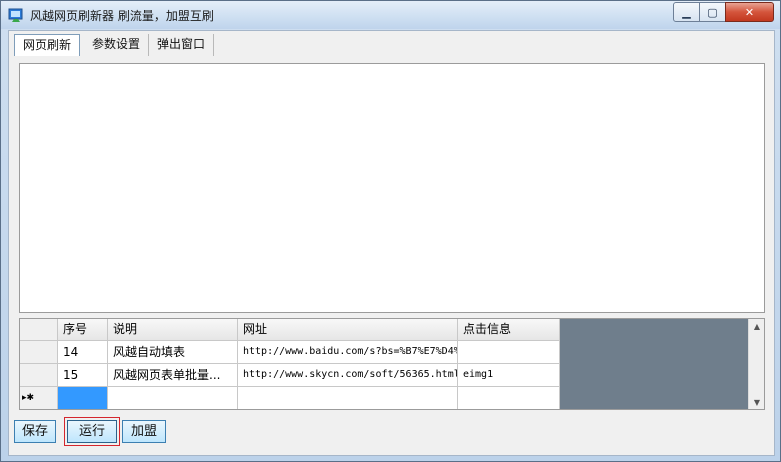 The width and height of the screenshot is (781, 462). What do you see at coordinates (173, 330) in the screenshot?
I see `column-header-desc: 说明` at bounding box center [173, 330].